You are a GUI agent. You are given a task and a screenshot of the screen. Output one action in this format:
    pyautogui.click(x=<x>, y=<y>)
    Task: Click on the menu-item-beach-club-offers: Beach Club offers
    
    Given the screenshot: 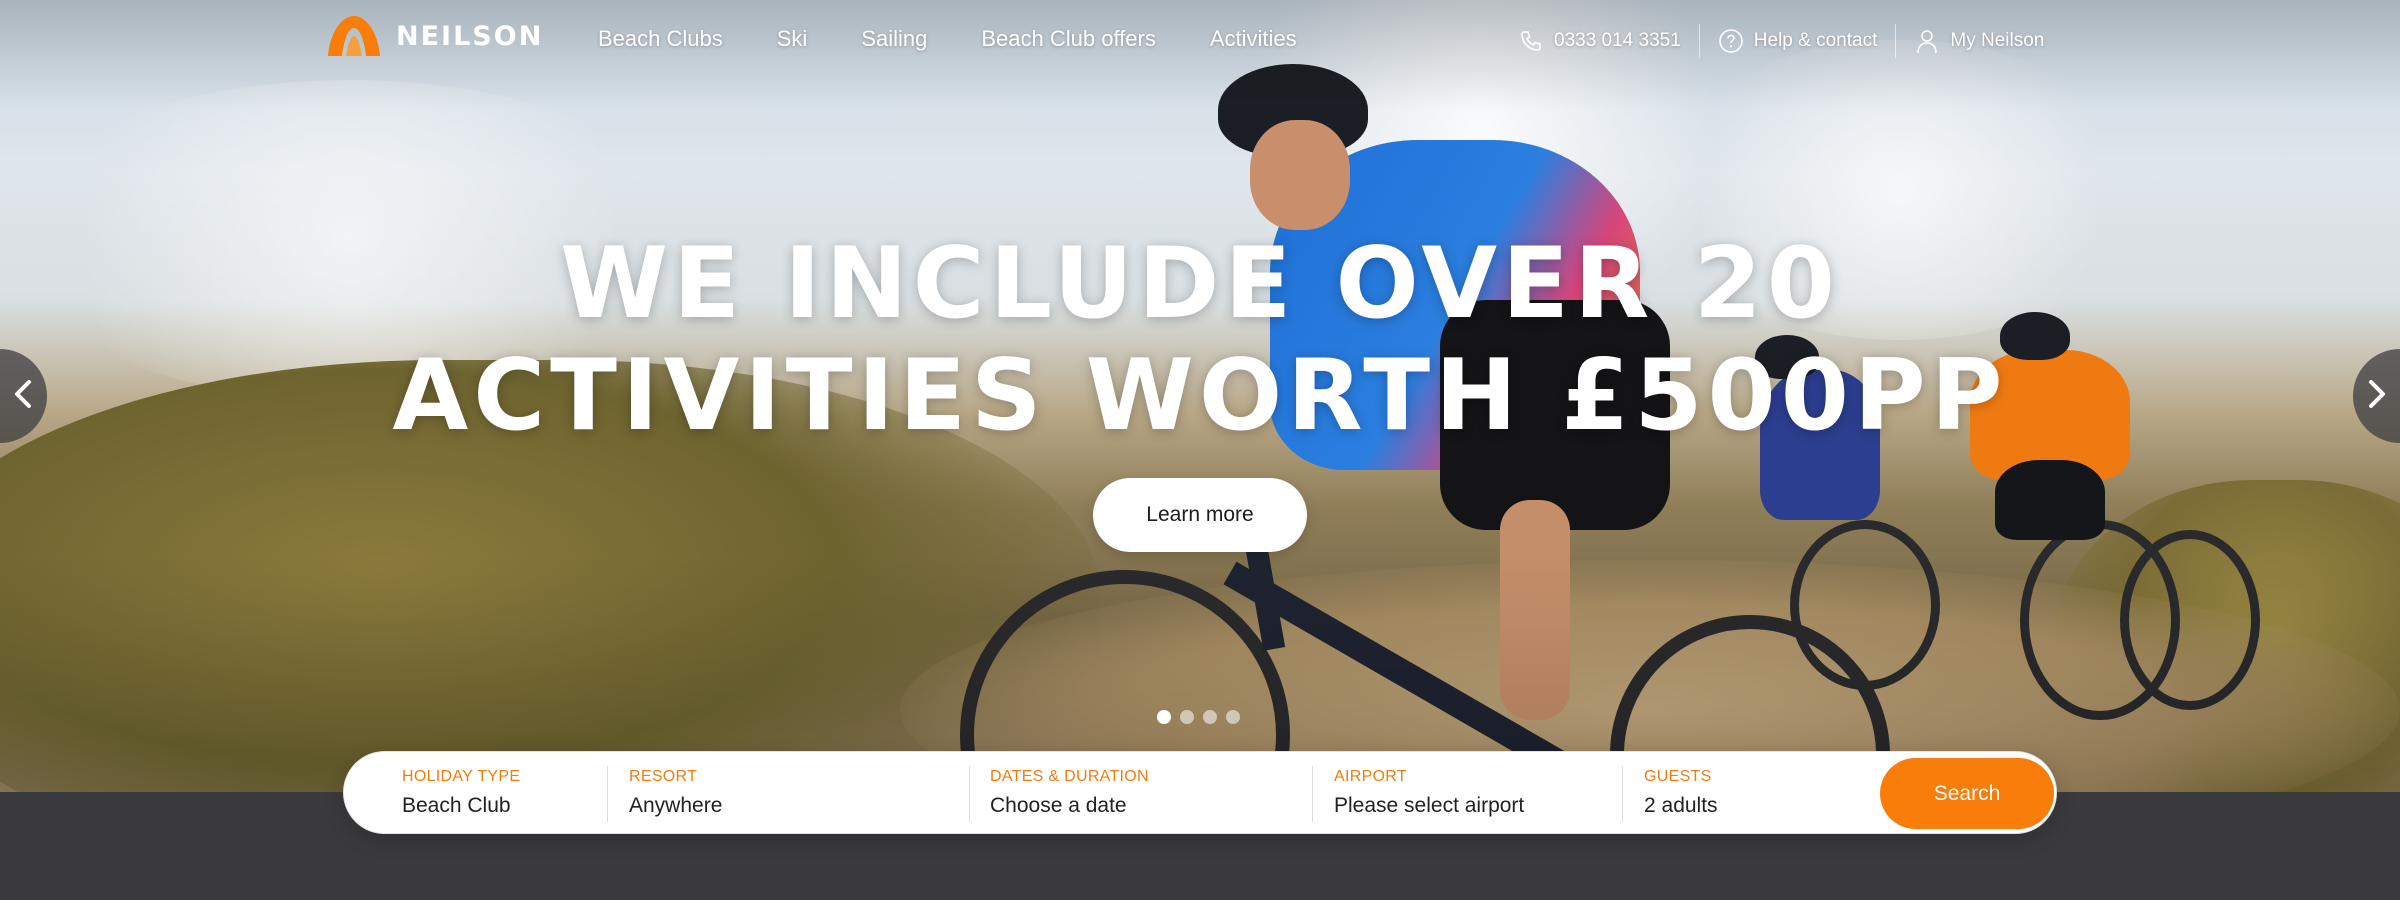 What is the action you would take?
    pyautogui.click(x=1068, y=39)
    